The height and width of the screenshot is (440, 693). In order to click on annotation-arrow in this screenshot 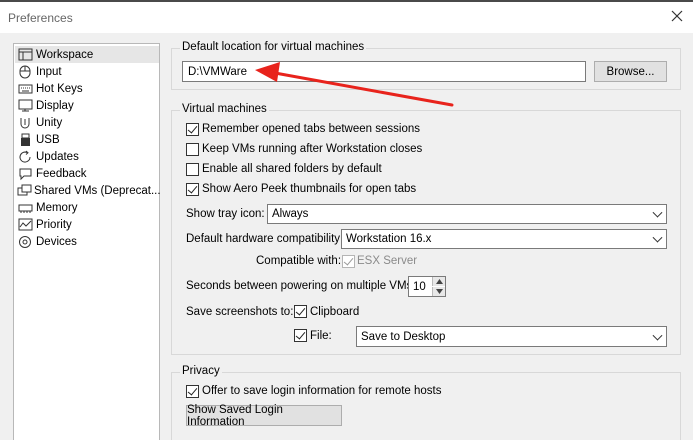, I will do `click(354, 84)`.